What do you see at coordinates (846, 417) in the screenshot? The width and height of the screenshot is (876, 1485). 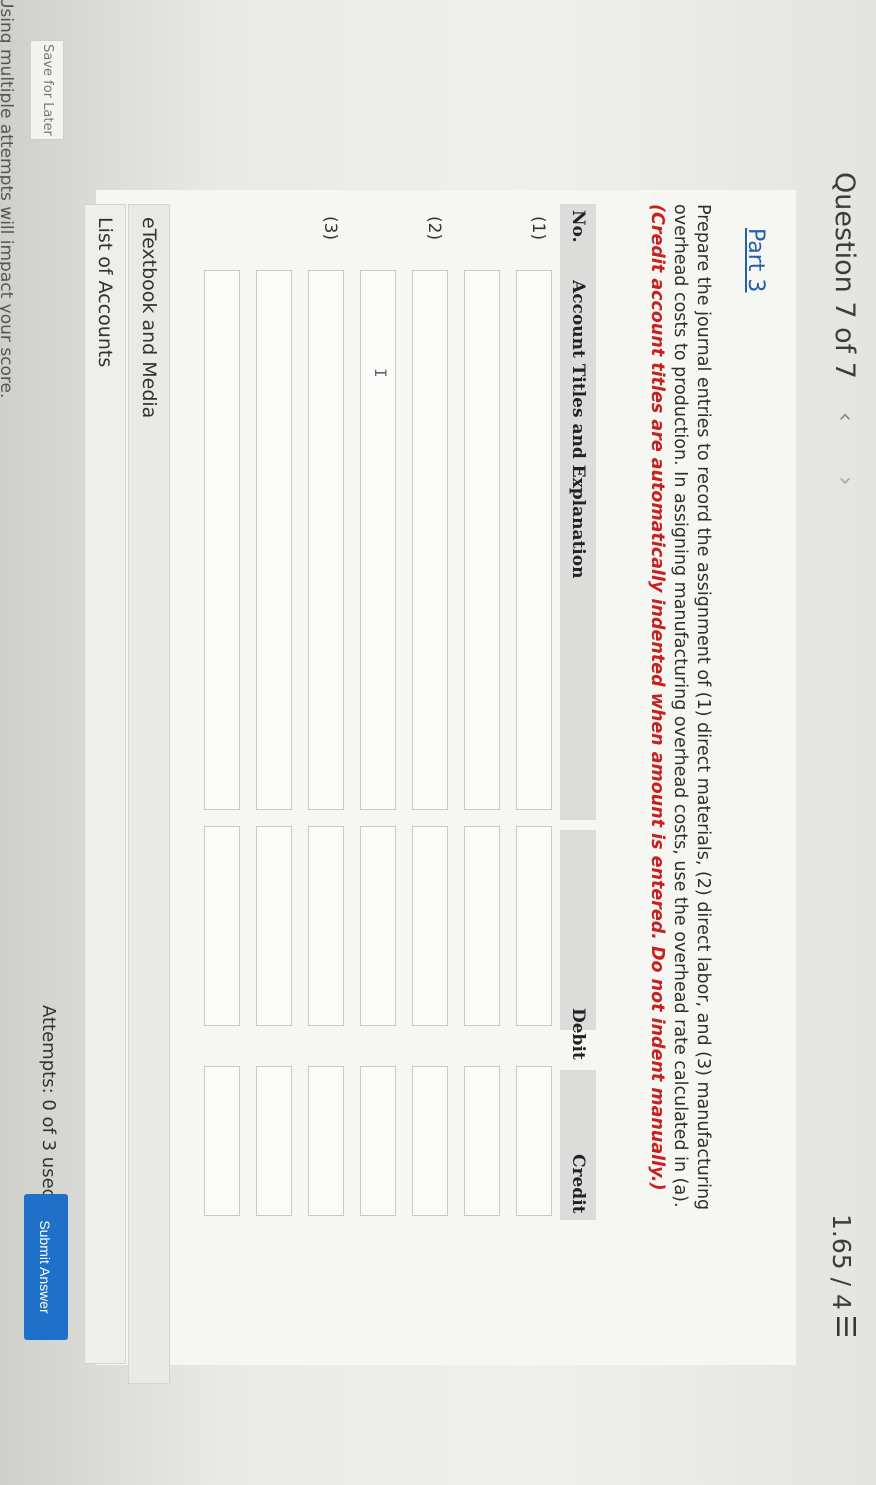 I see `chevron-left-icon: ‹` at bounding box center [846, 417].